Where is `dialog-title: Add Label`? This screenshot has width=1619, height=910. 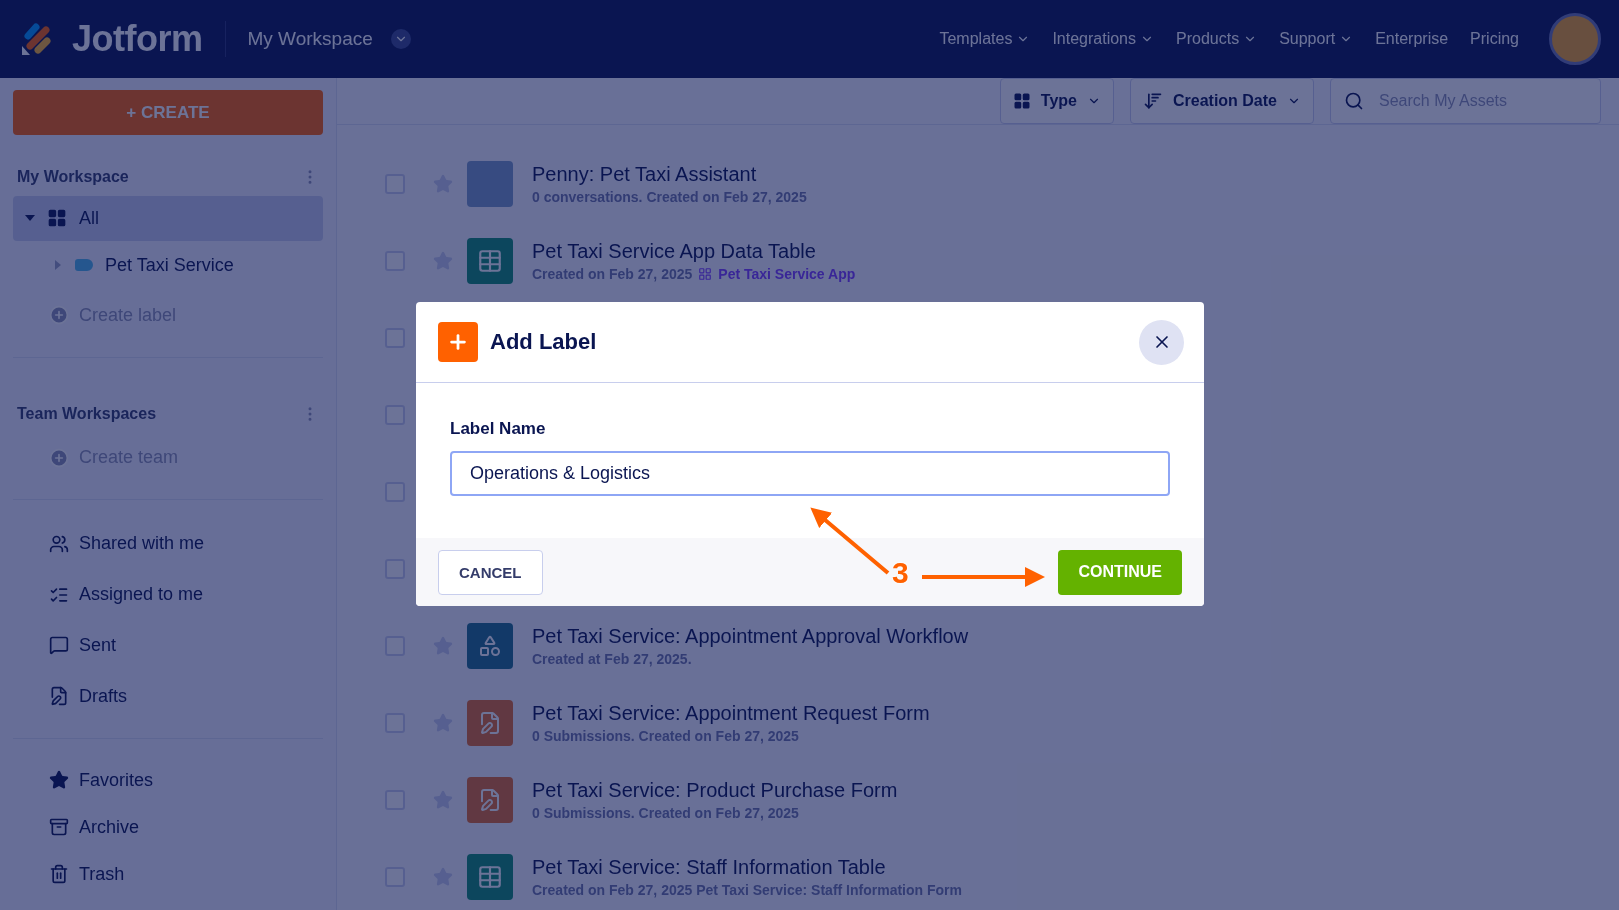
dialog-title: Add Label is located at coordinates (543, 342).